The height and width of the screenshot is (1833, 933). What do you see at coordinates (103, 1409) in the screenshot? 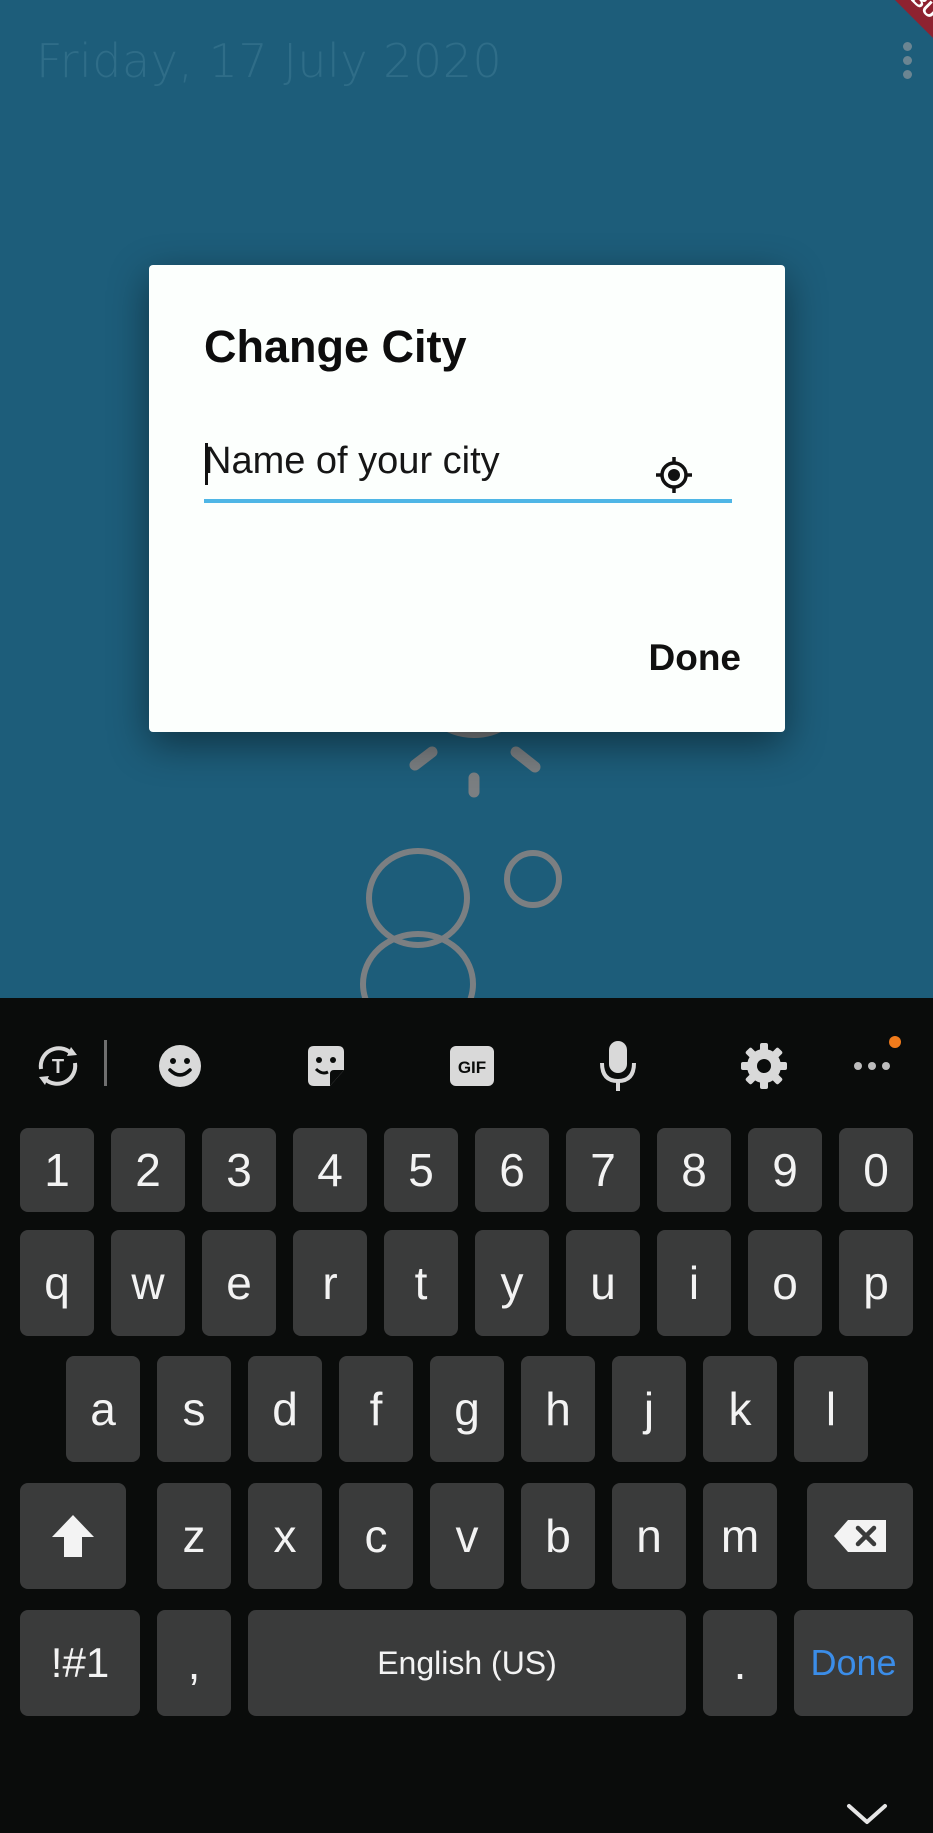
I see `key-a: a` at bounding box center [103, 1409].